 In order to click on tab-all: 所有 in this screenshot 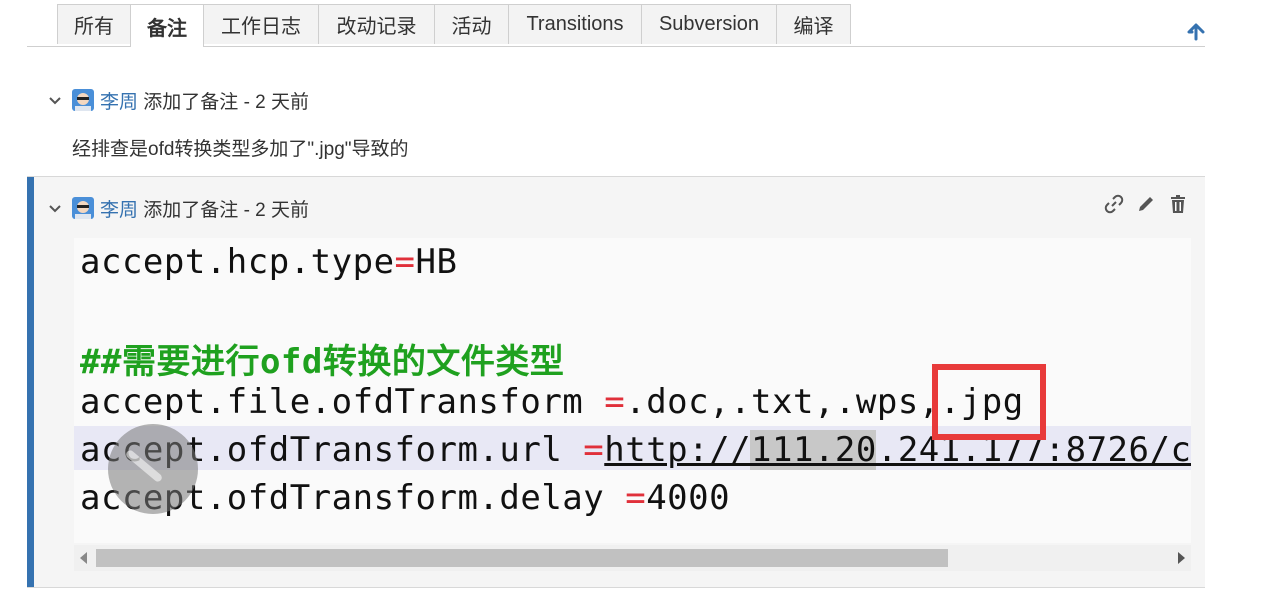, I will do `click(94, 24)`.